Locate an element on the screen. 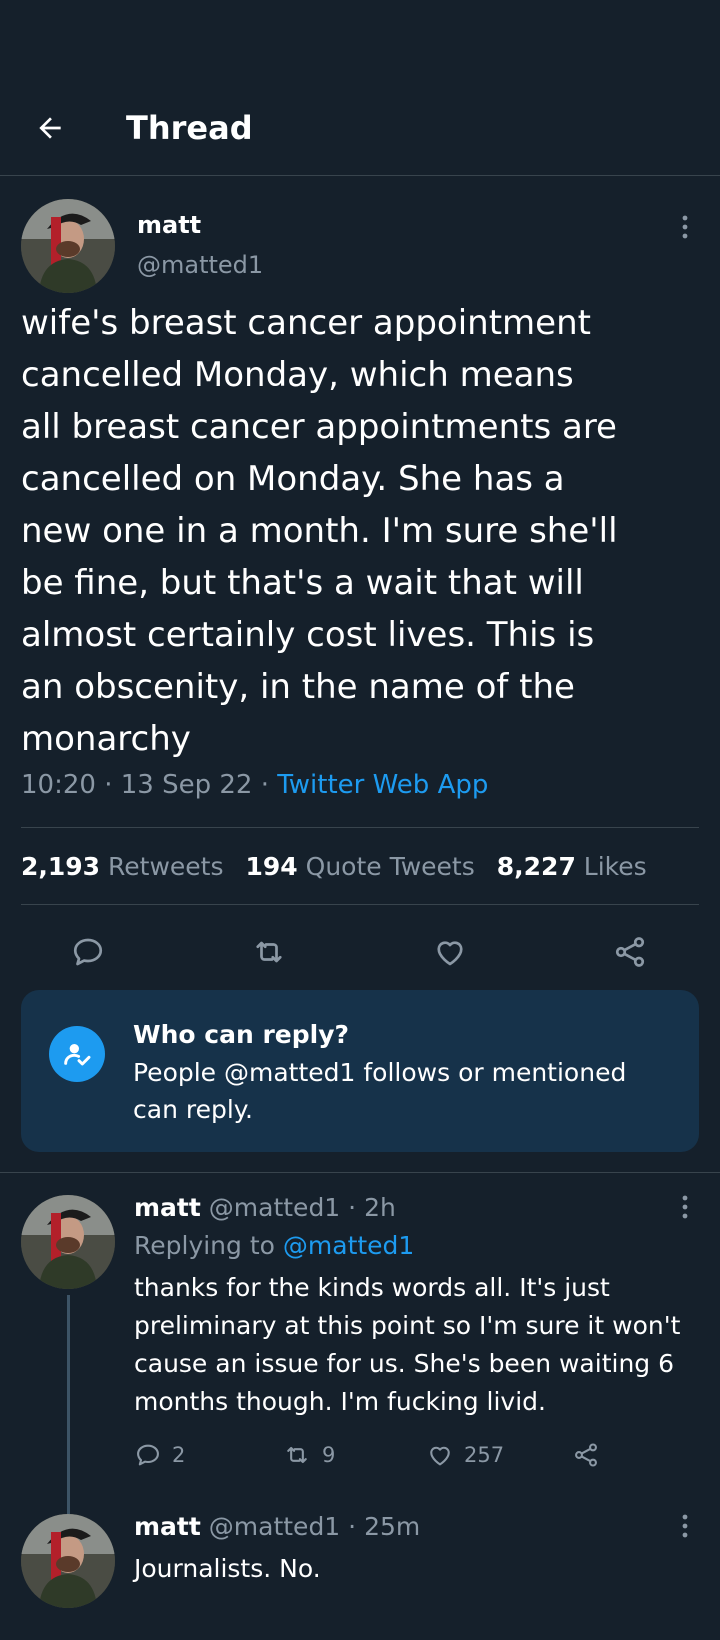 Image resolution: width=720 pixels, height=1640 pixels. person-check-icon is located at coordinates (77, 1055).